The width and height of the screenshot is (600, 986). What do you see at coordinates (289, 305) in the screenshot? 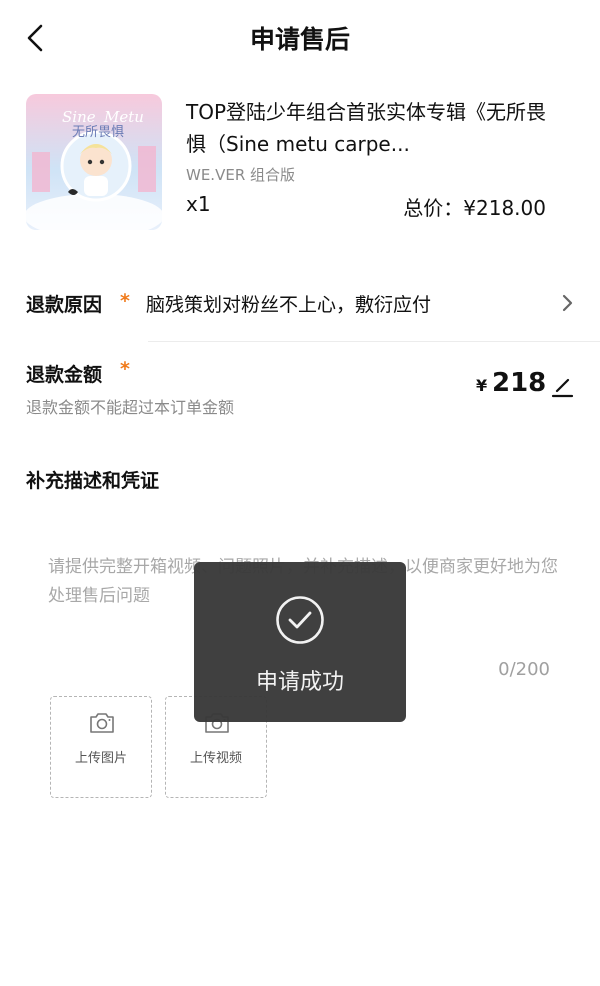
I see `refund-reason-value: 脑残策划对粉丝不上心，敷衍应付` at bounding box center [289, 305].